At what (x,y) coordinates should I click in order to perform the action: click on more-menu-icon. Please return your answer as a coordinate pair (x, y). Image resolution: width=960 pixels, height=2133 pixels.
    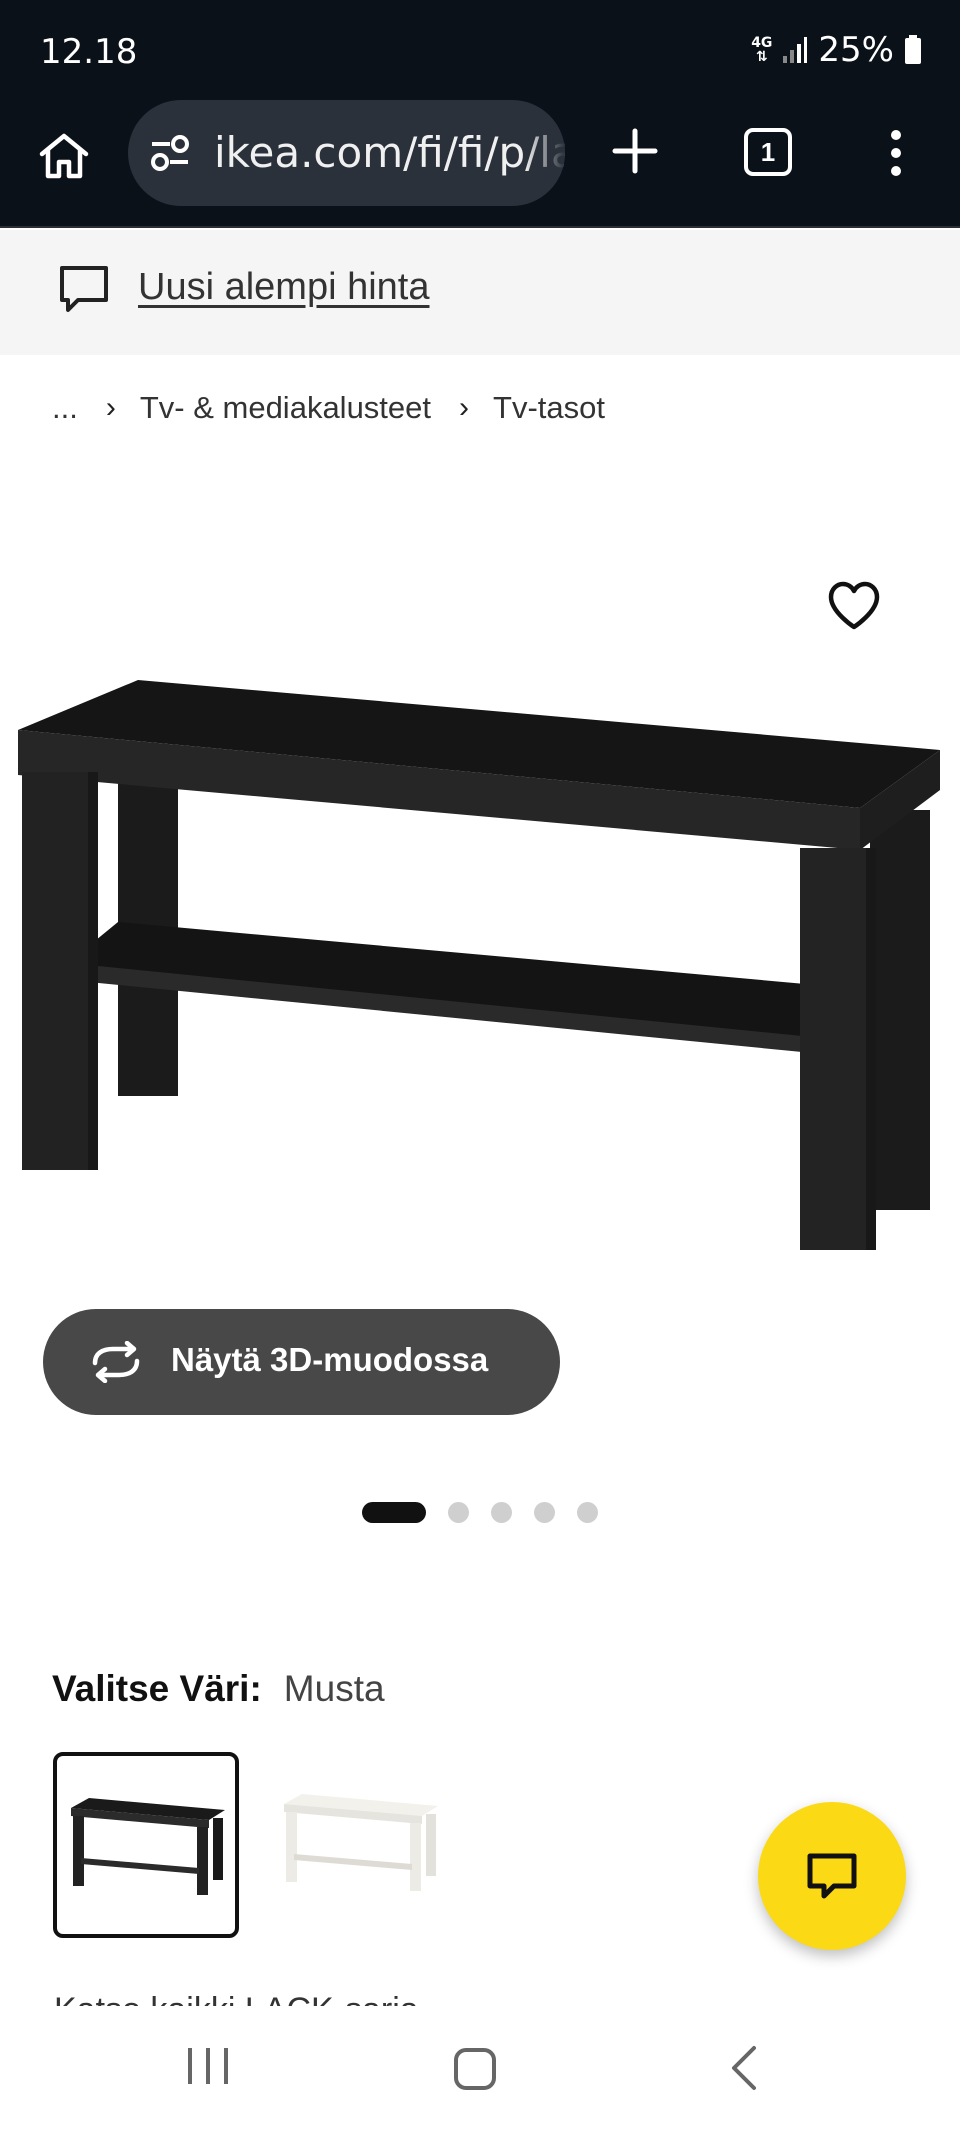
    Looking at the image, I should click on (896, 153).